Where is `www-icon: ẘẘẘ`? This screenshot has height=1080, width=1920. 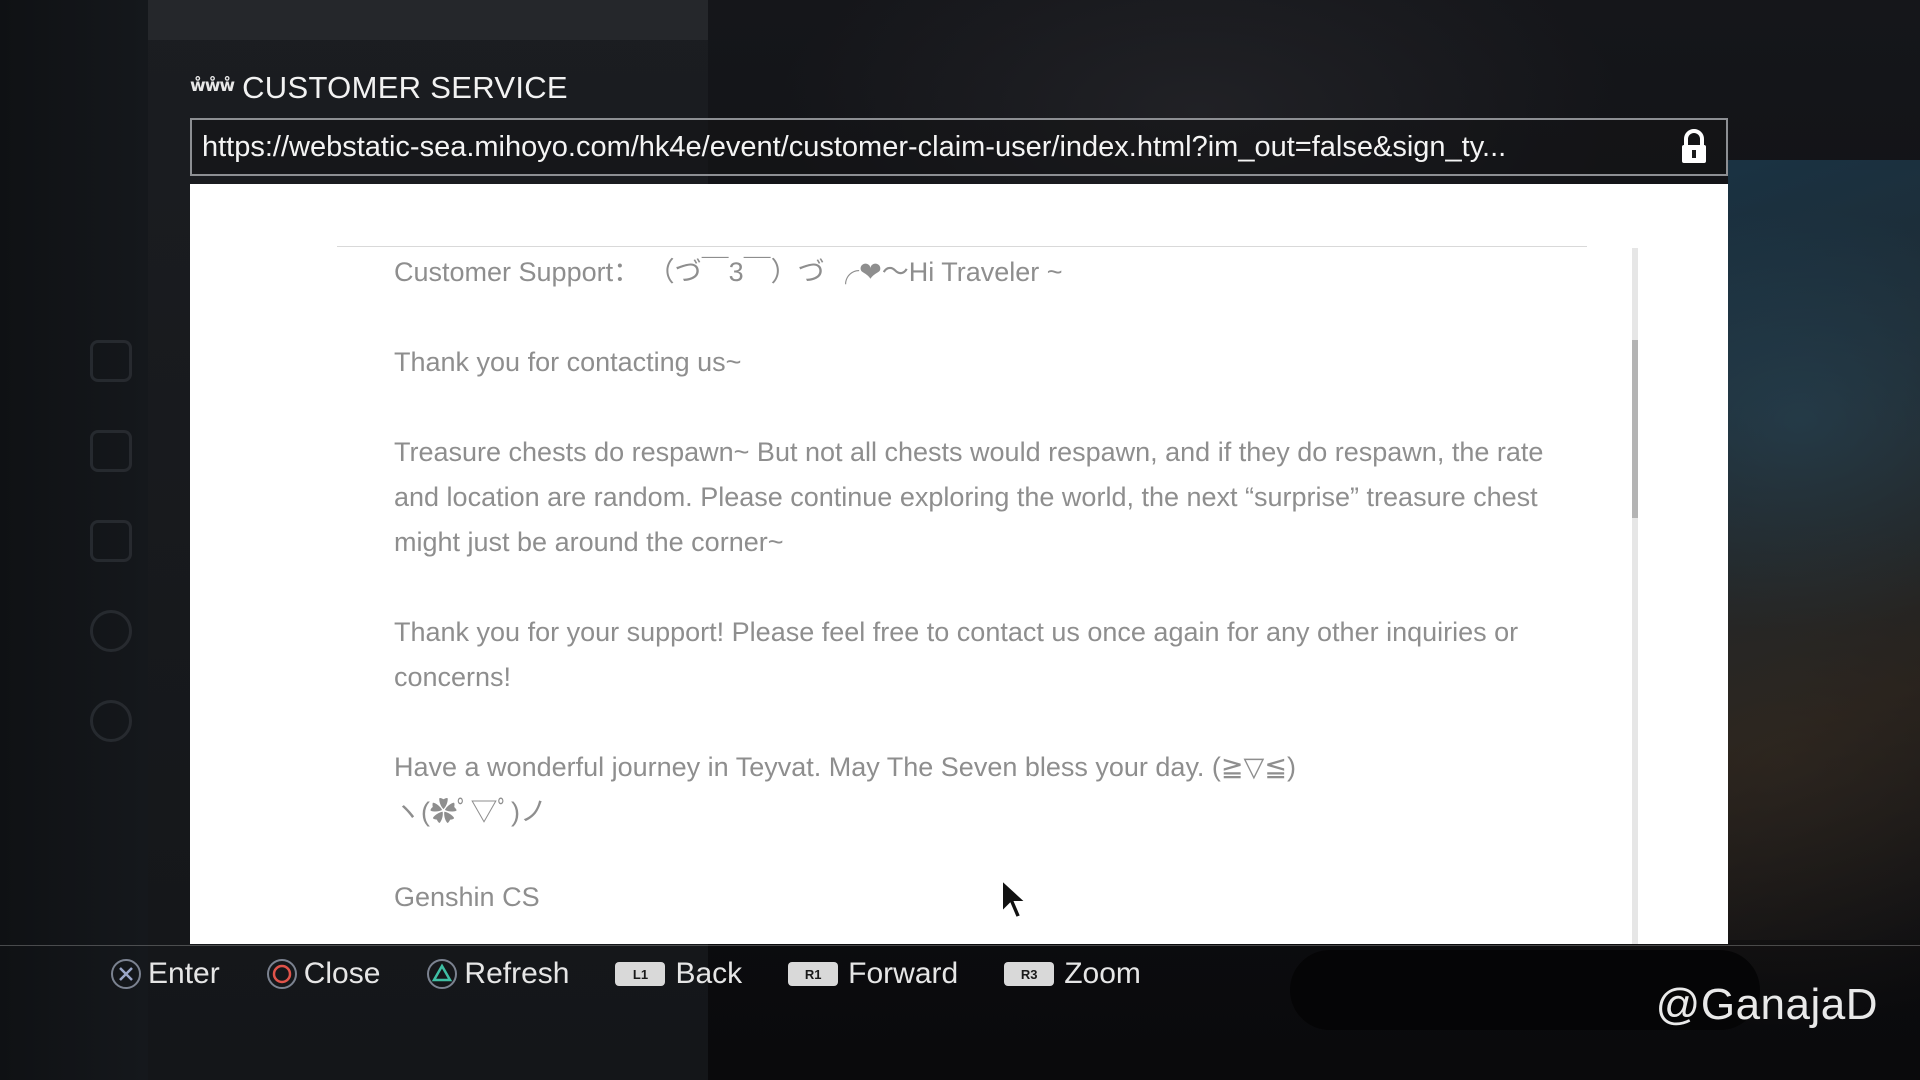 www-icon: ẘẘẘ is located at coordinates (212, 85).